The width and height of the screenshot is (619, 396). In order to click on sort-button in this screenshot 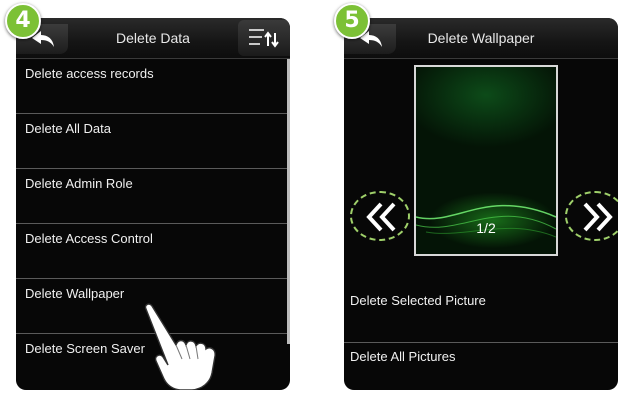, I will do `click(264, 38)`.